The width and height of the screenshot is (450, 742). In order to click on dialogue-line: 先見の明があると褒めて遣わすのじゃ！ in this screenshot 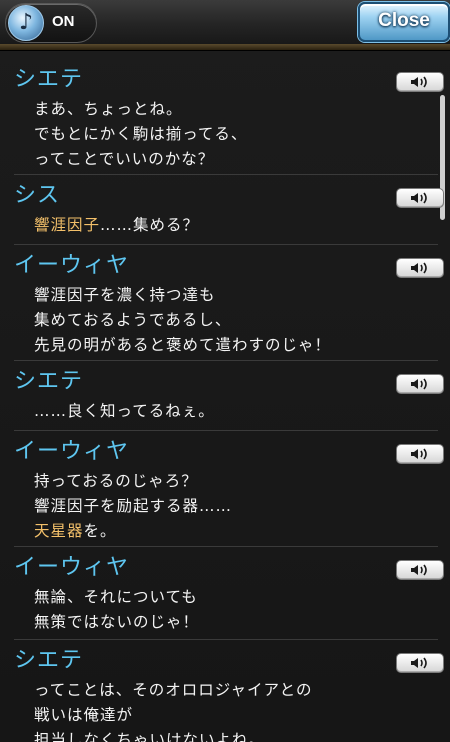, I will do `click(182, 345)`.